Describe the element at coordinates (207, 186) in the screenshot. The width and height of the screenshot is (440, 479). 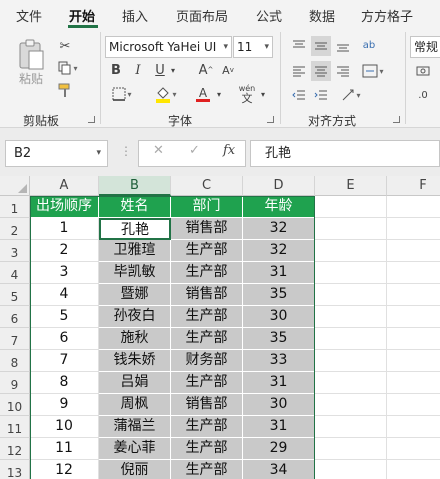
I see `col-header-c: C` at that location.